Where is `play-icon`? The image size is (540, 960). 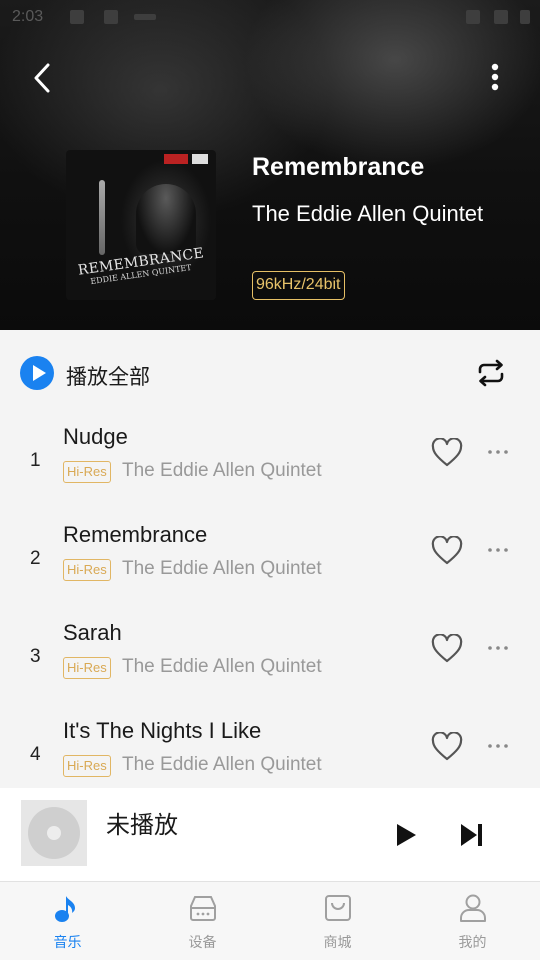
play-icon is located at coordinates (406, 835).